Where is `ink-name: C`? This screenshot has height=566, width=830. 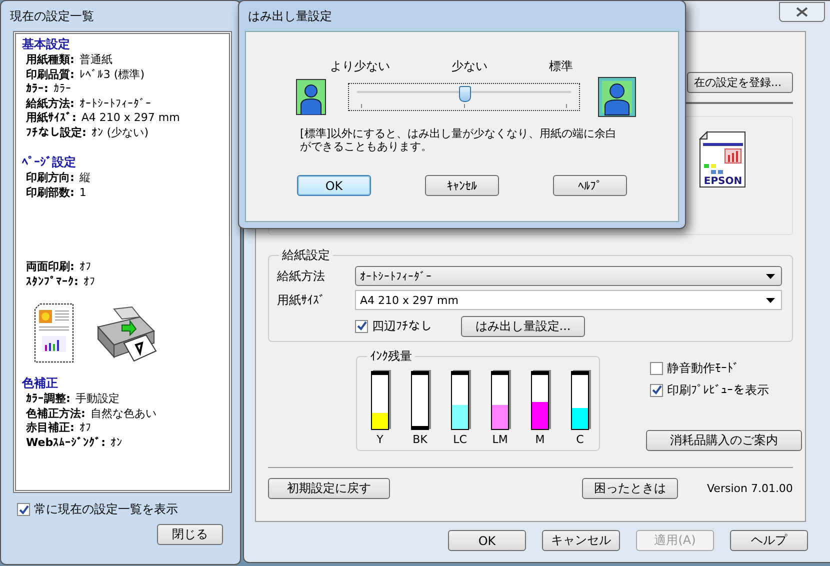
ink-name: C is located at coordinates (580, 439).